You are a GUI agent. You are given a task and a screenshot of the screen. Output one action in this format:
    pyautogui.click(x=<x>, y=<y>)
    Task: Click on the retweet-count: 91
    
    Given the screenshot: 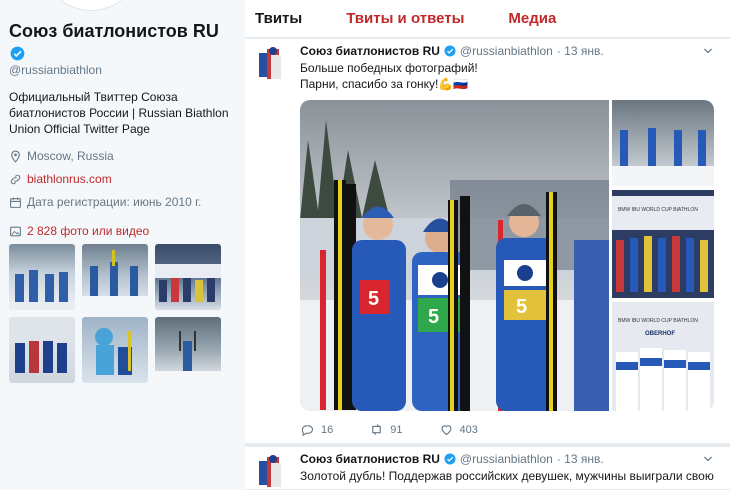 What is the action you would take?
    pyautogui.click(x=396, y=429)
    